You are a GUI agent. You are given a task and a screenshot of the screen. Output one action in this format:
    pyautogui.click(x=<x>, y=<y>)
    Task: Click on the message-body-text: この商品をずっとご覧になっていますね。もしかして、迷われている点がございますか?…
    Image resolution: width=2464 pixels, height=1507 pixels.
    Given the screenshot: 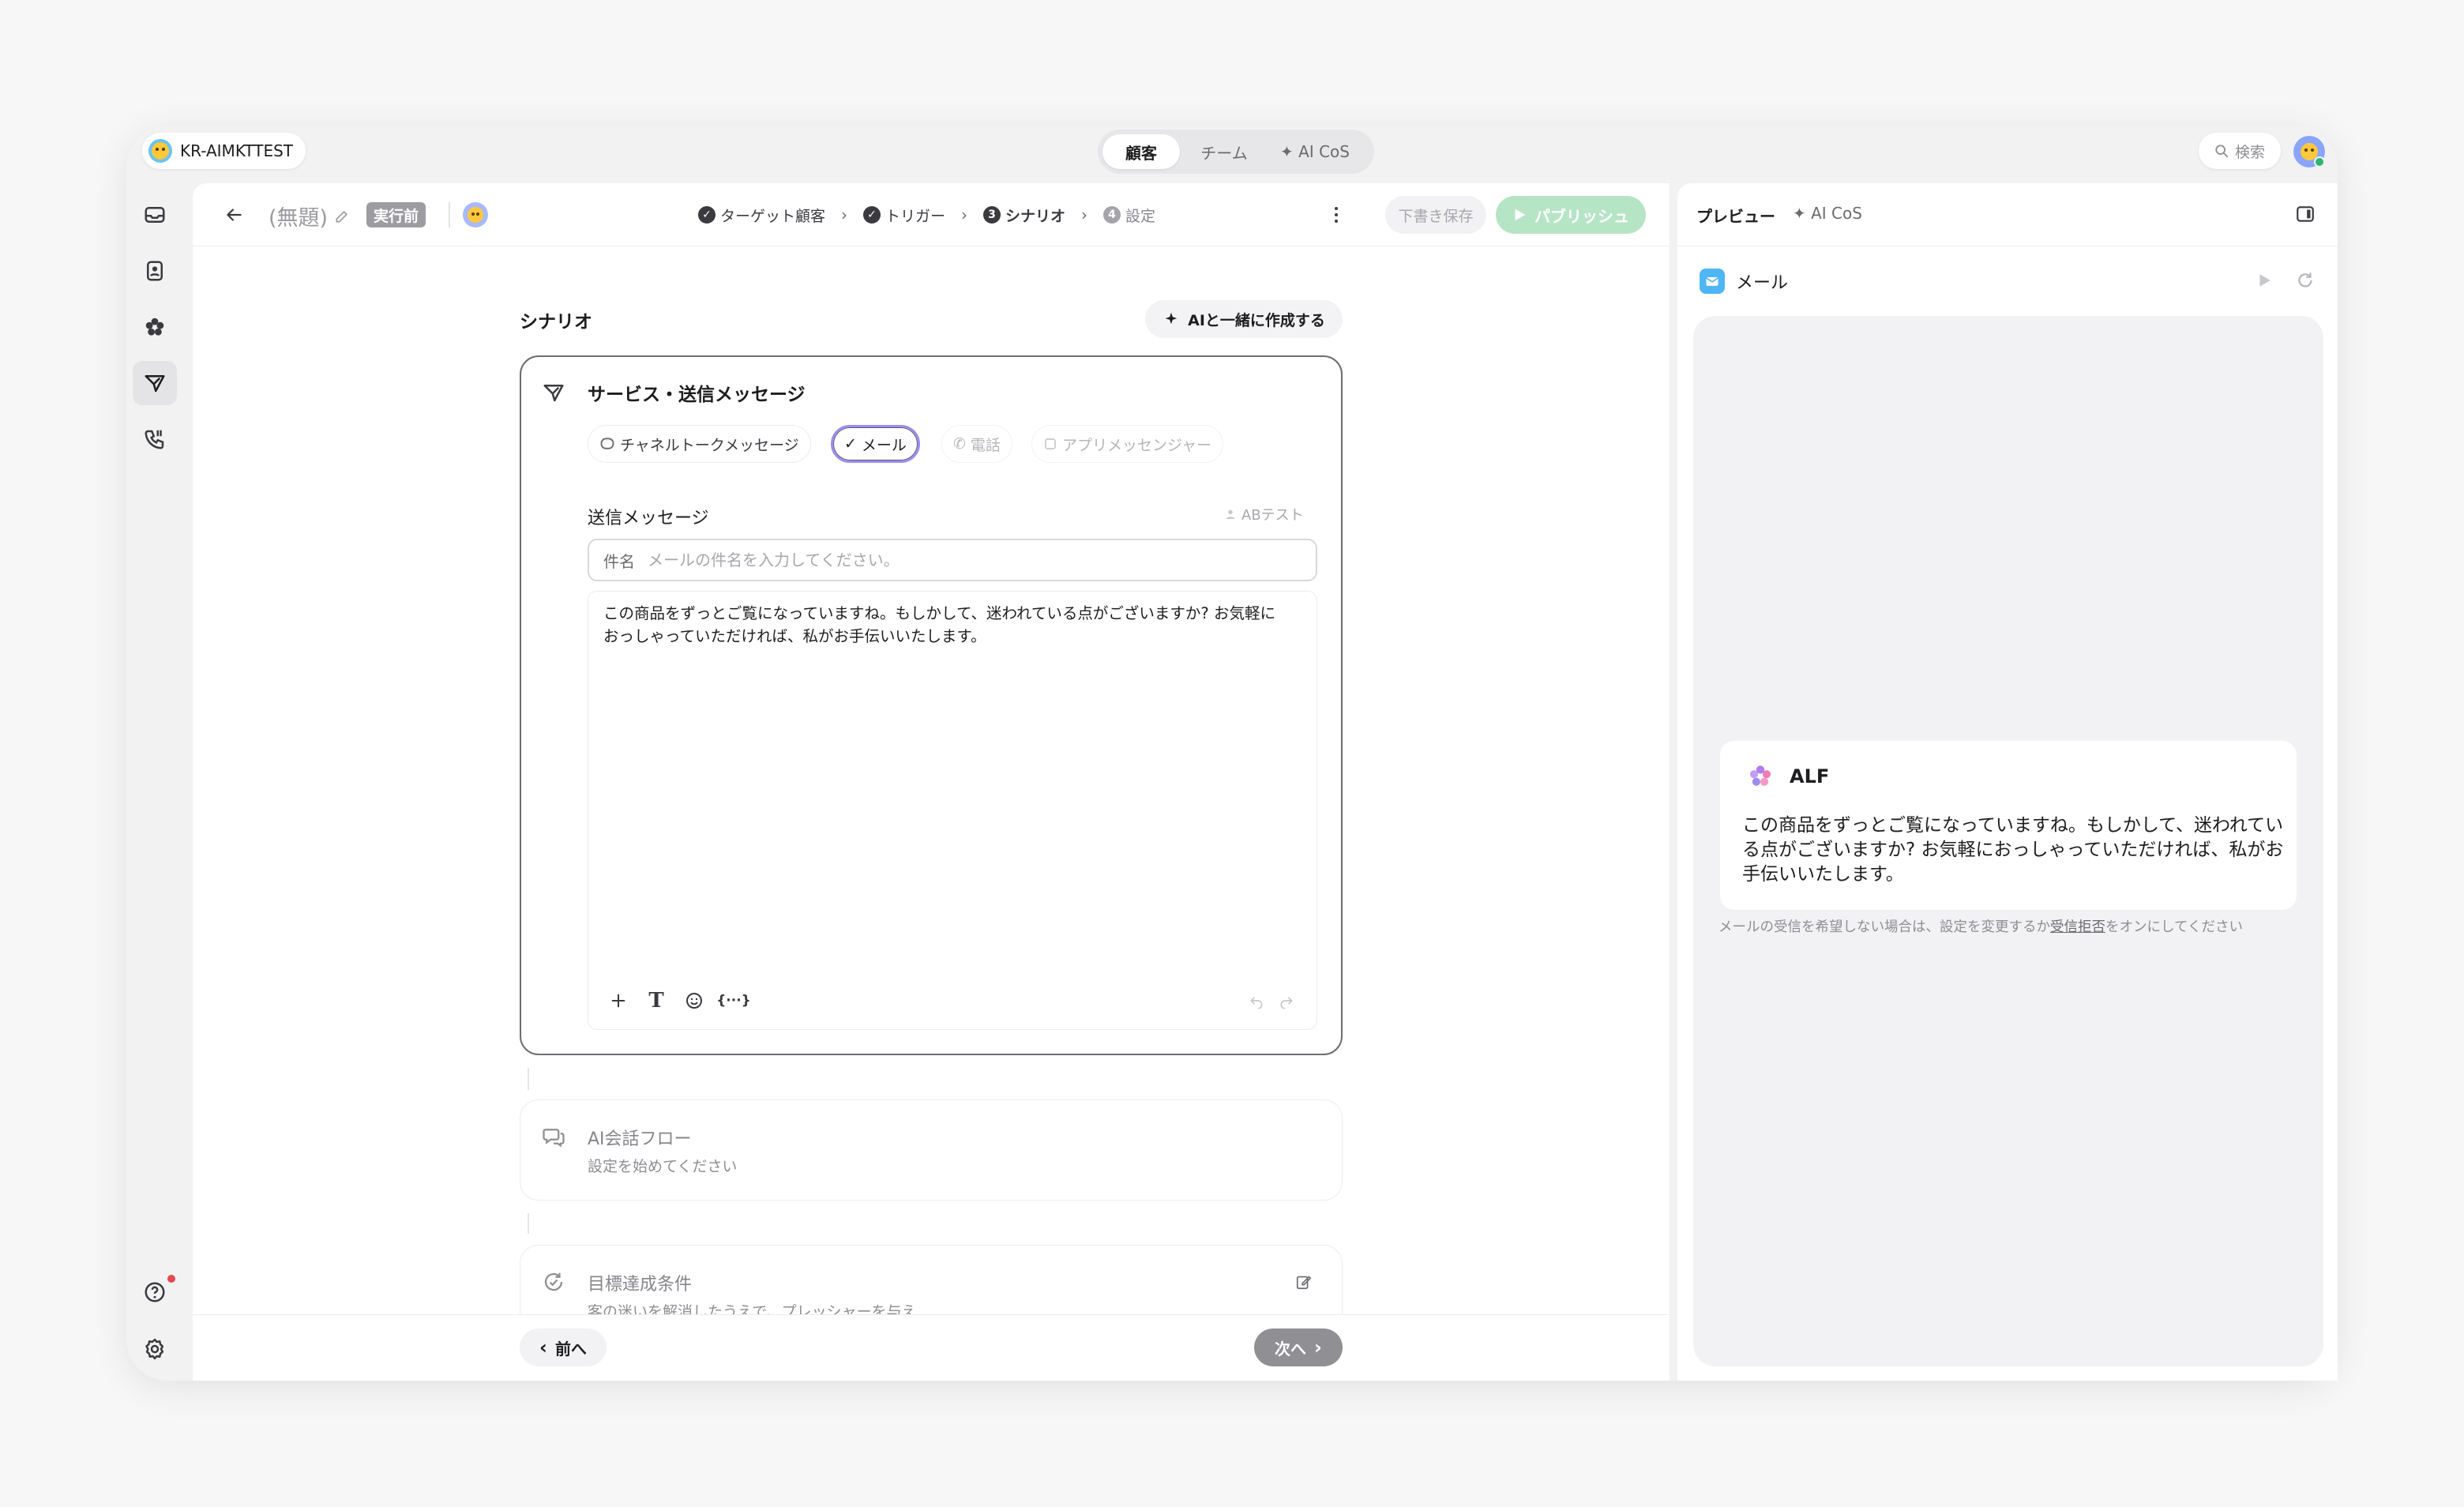 What is the action you would take?
    pyautogui.click(x=950, y=625)
    